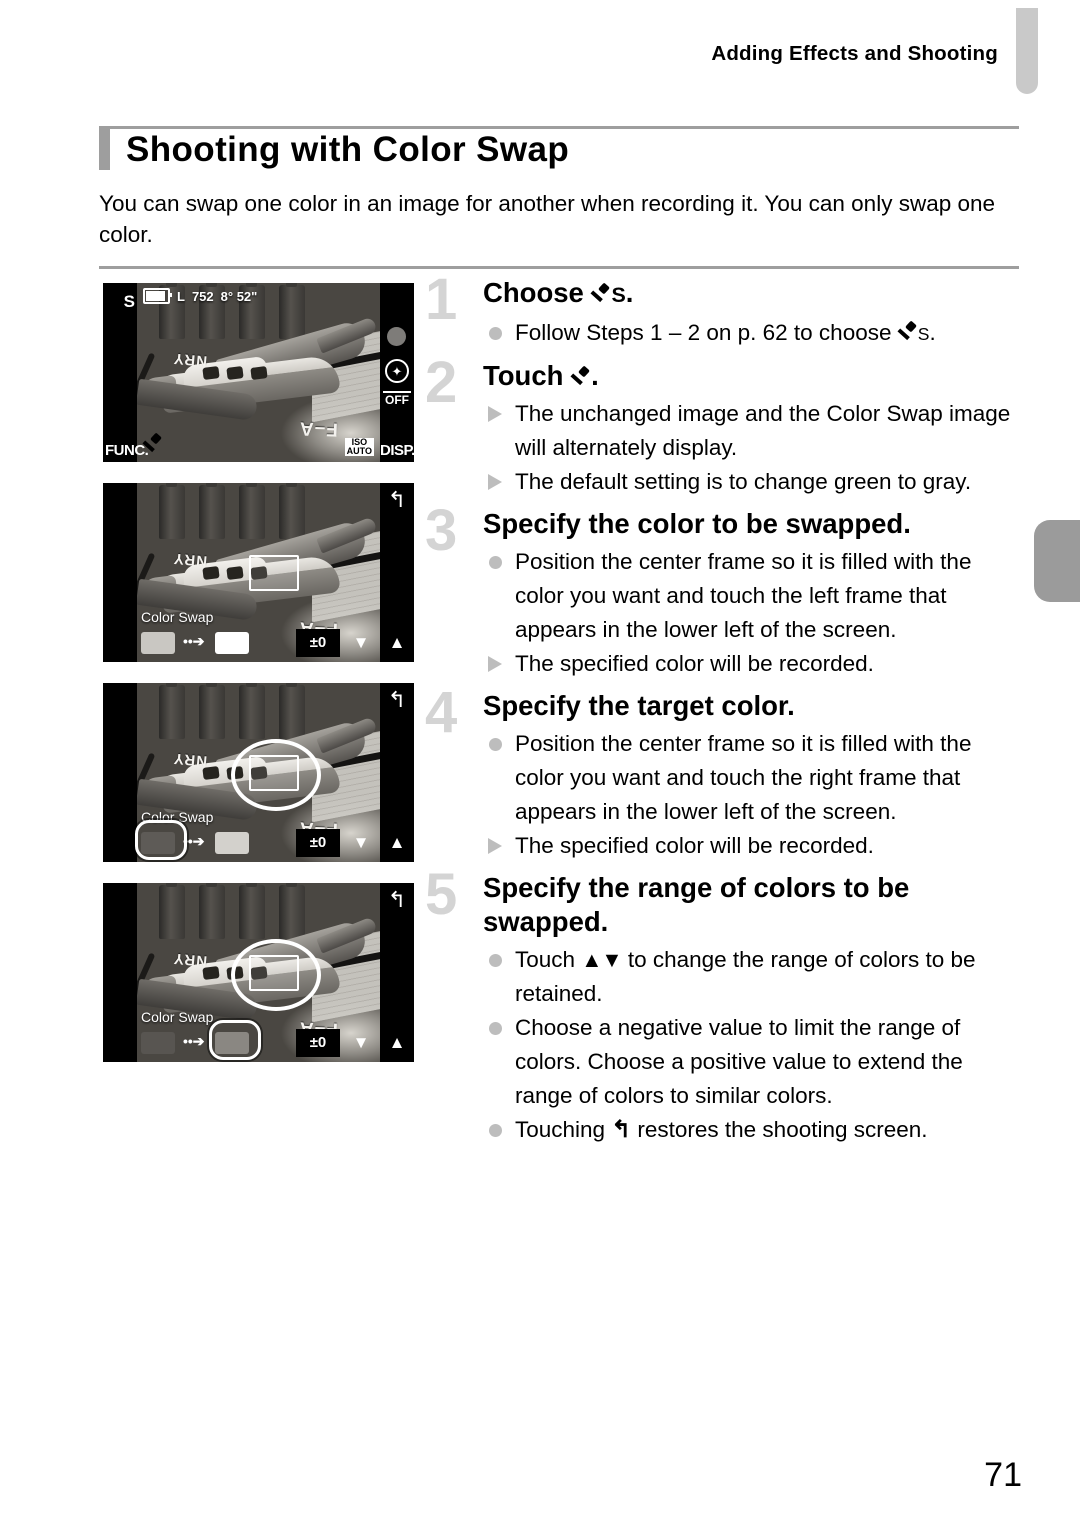 This screenshot has height=1521, width=1080. What do you see at coordinates (129, 301) in the screenshot?
I see `mode-badge-label: S` at bounding box center [129, 301].